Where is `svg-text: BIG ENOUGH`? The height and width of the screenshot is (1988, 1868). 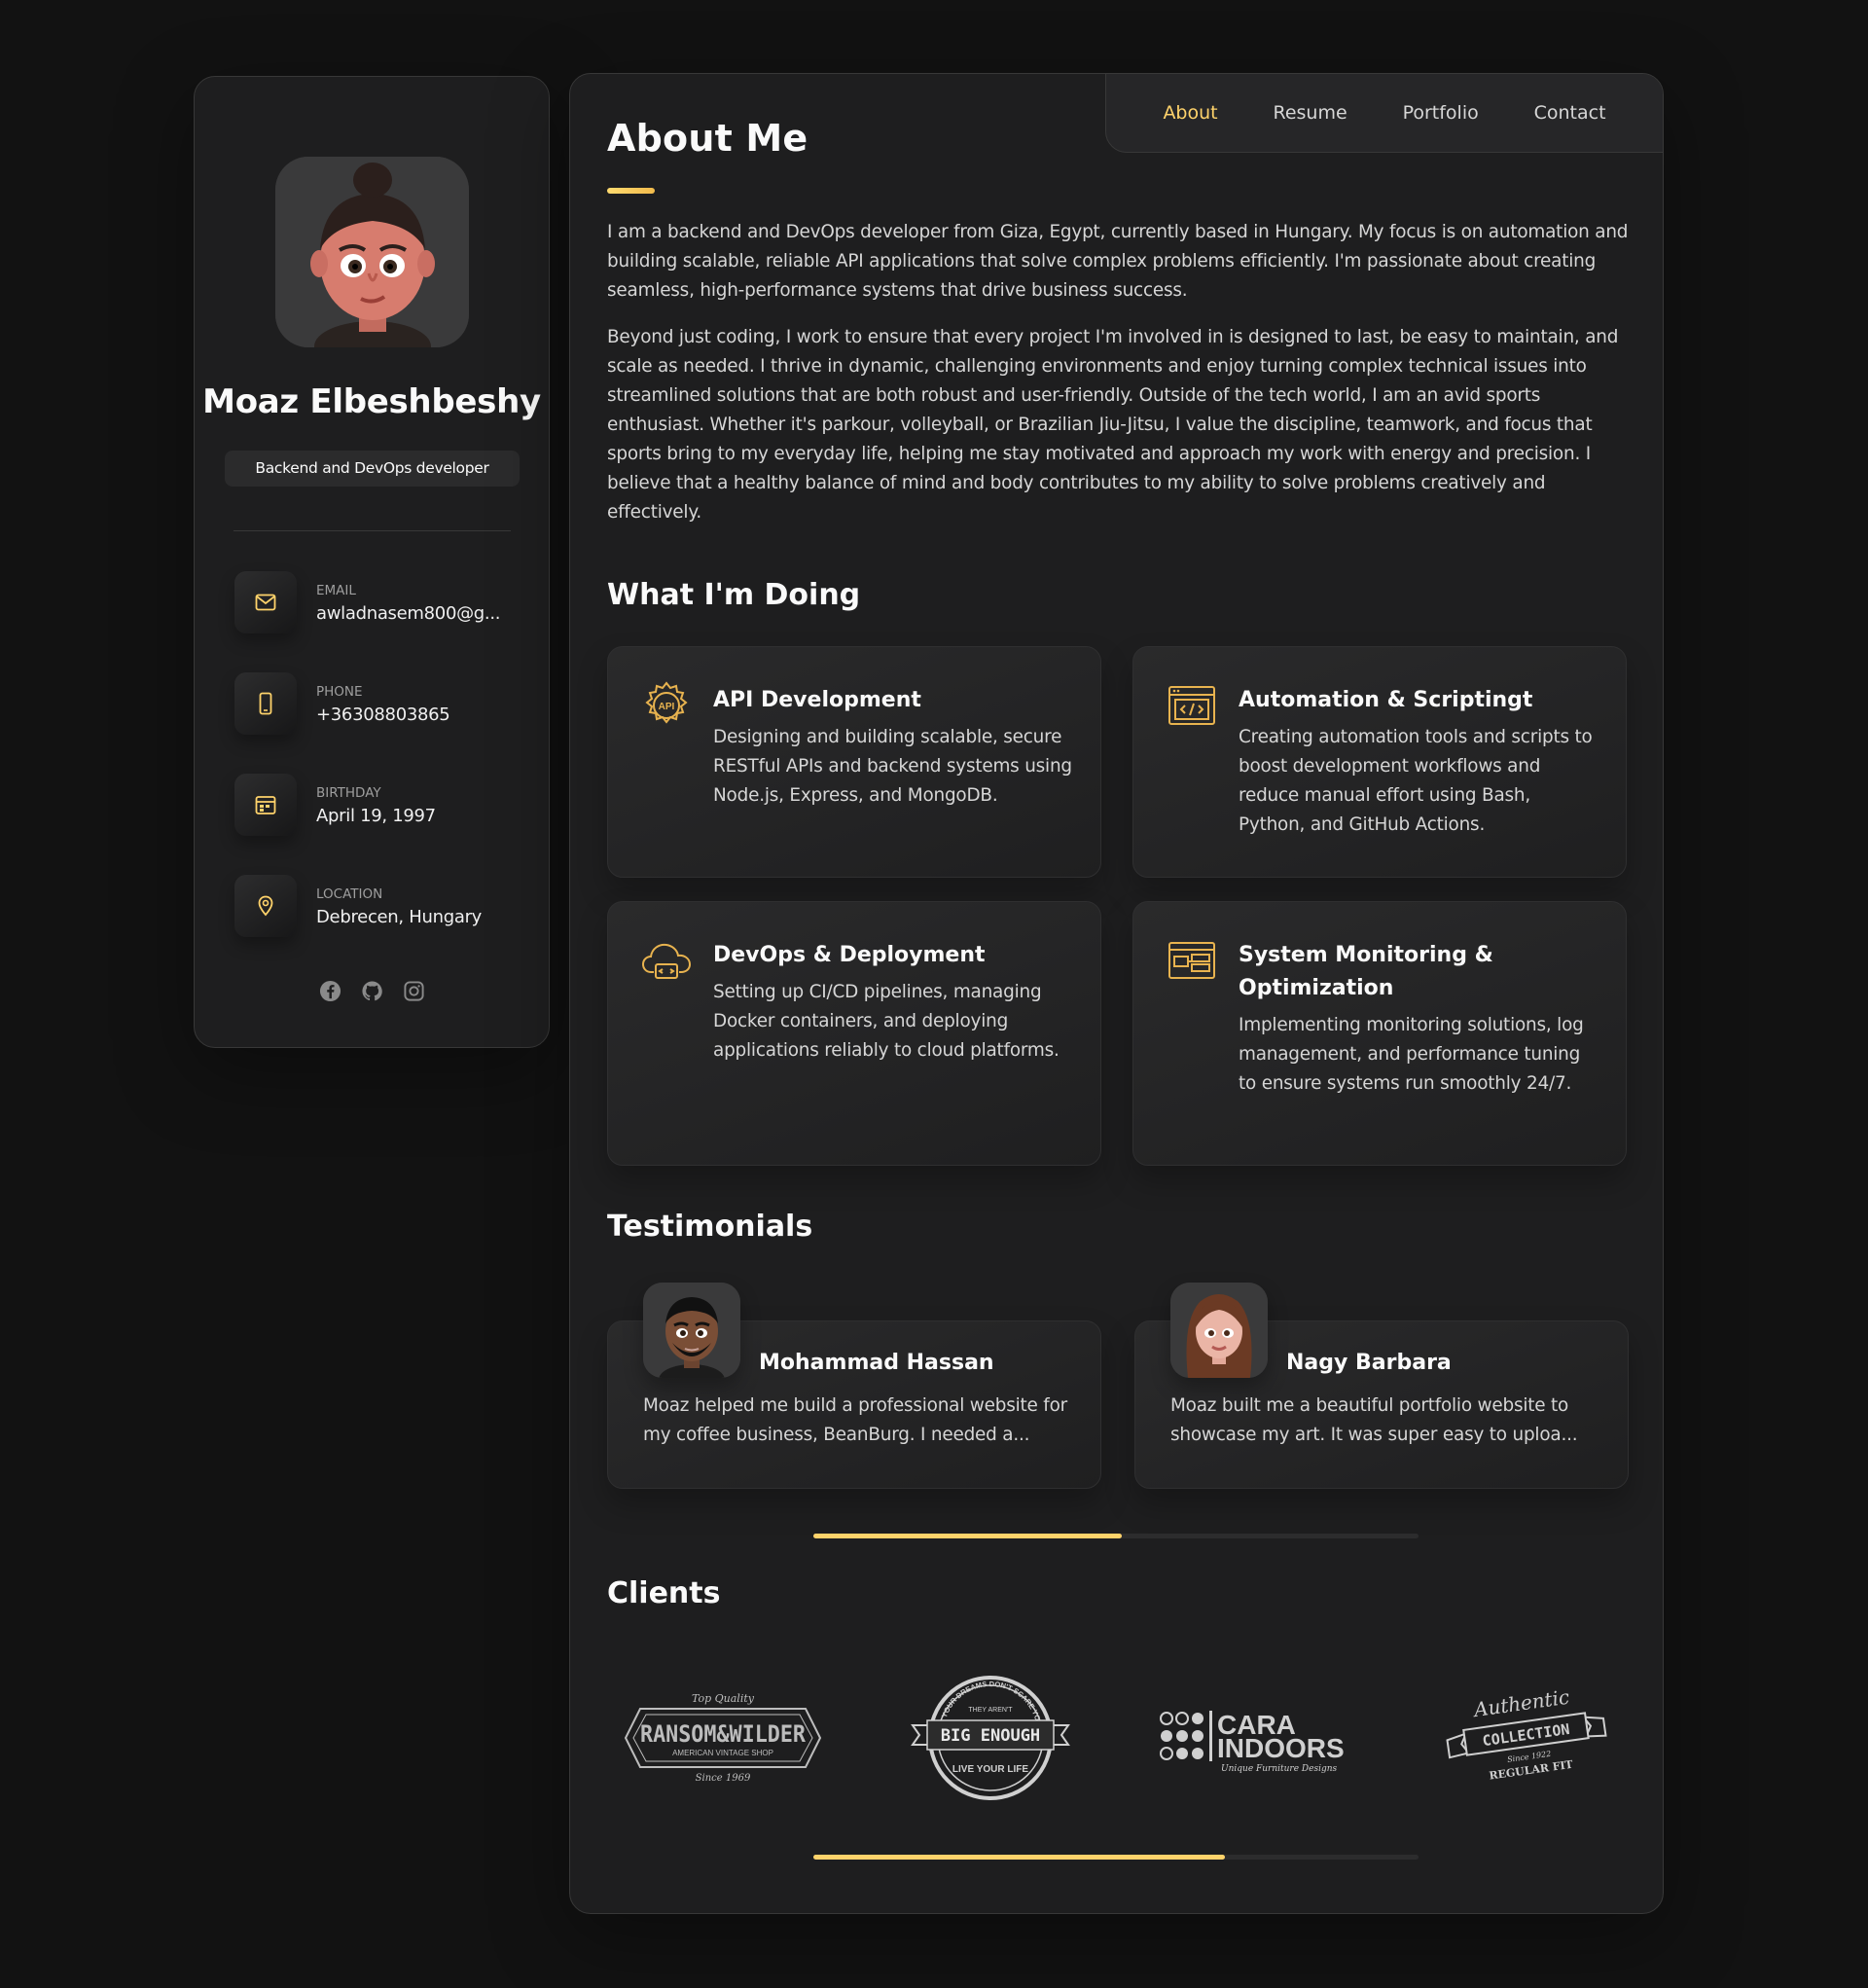
svg-text: BIG ENOUGH is located at coordinates (990, 1736).